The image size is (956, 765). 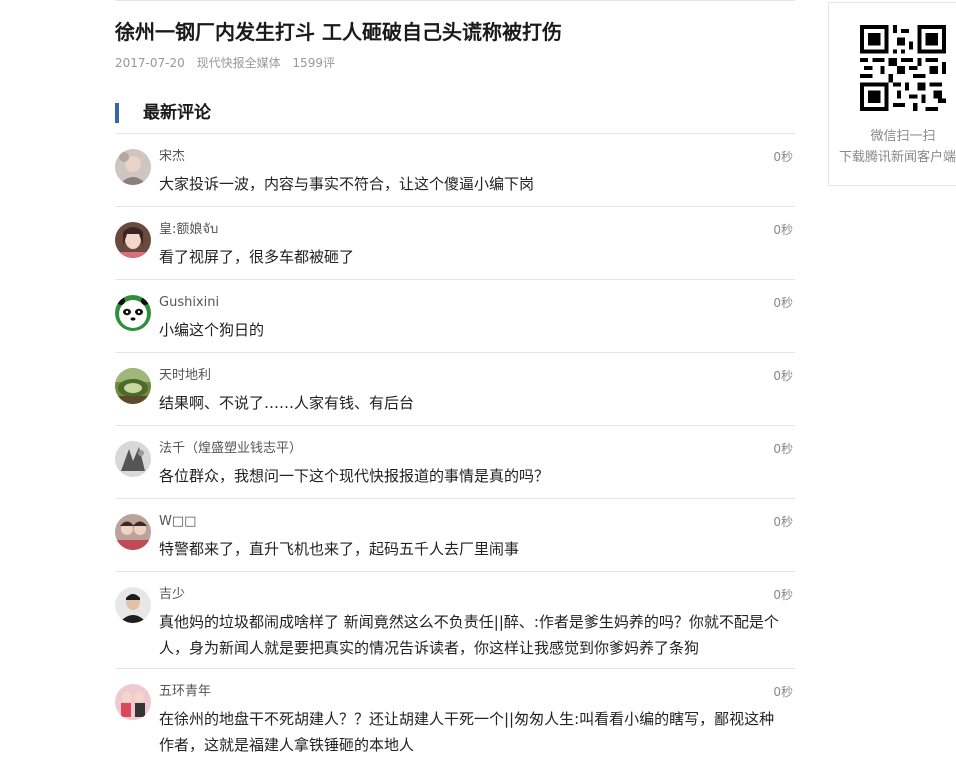 What do you see at coordinates (287, 403) in the screenshot?
I see `comment-text: 结果啊、不说了……人家有钱、有后台` at bounding box center [287, 403].